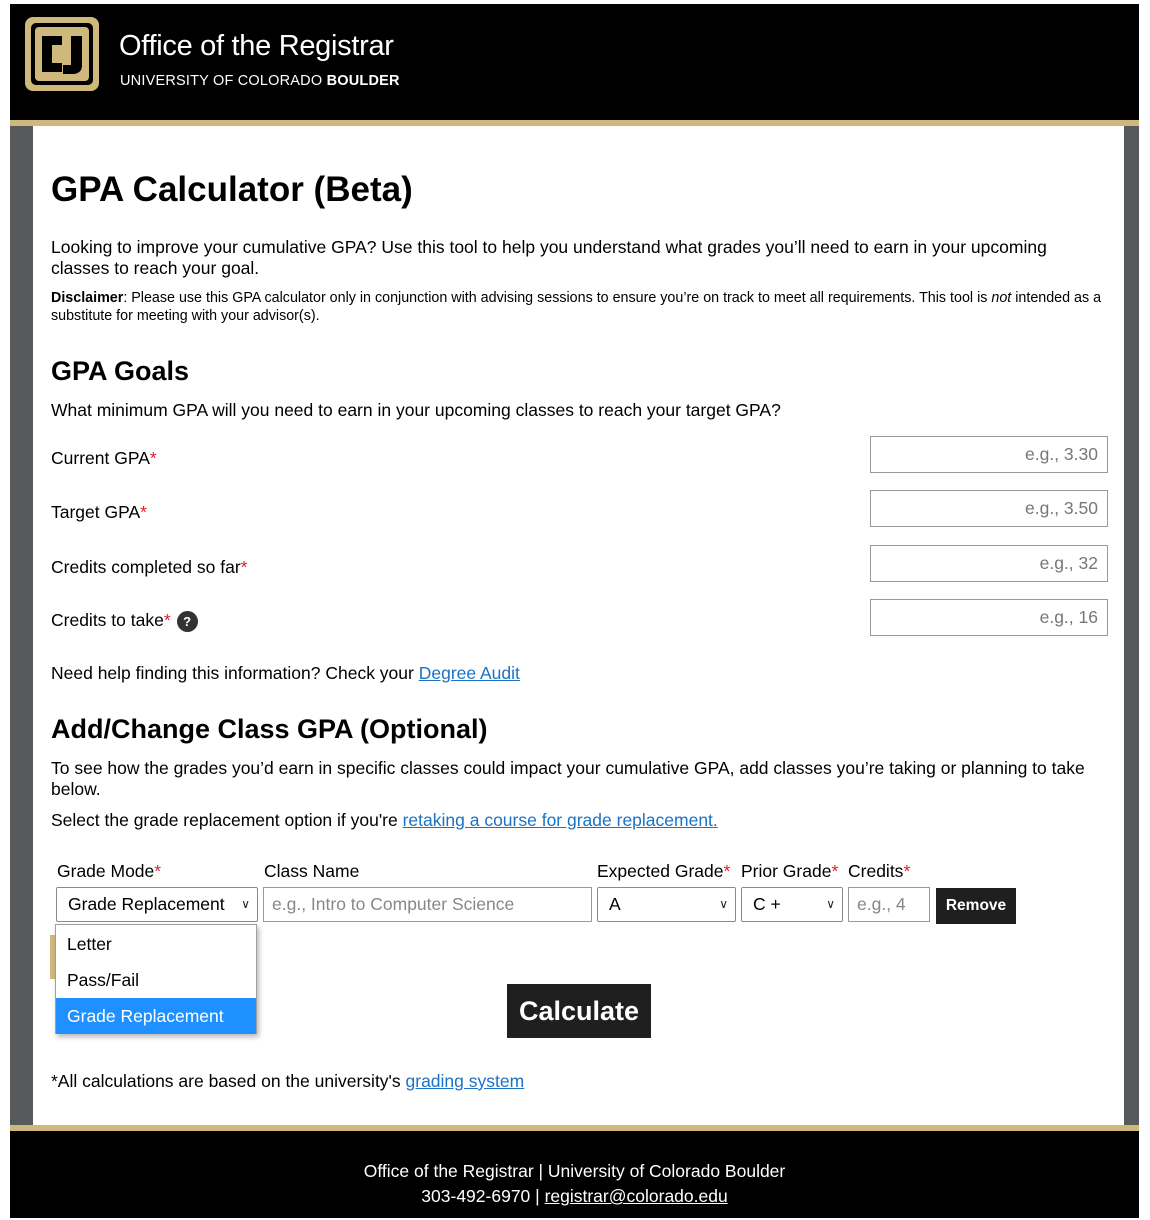 The image size is (1150, 1220). I want to click on option-letter: Letter, so click(156, 944).